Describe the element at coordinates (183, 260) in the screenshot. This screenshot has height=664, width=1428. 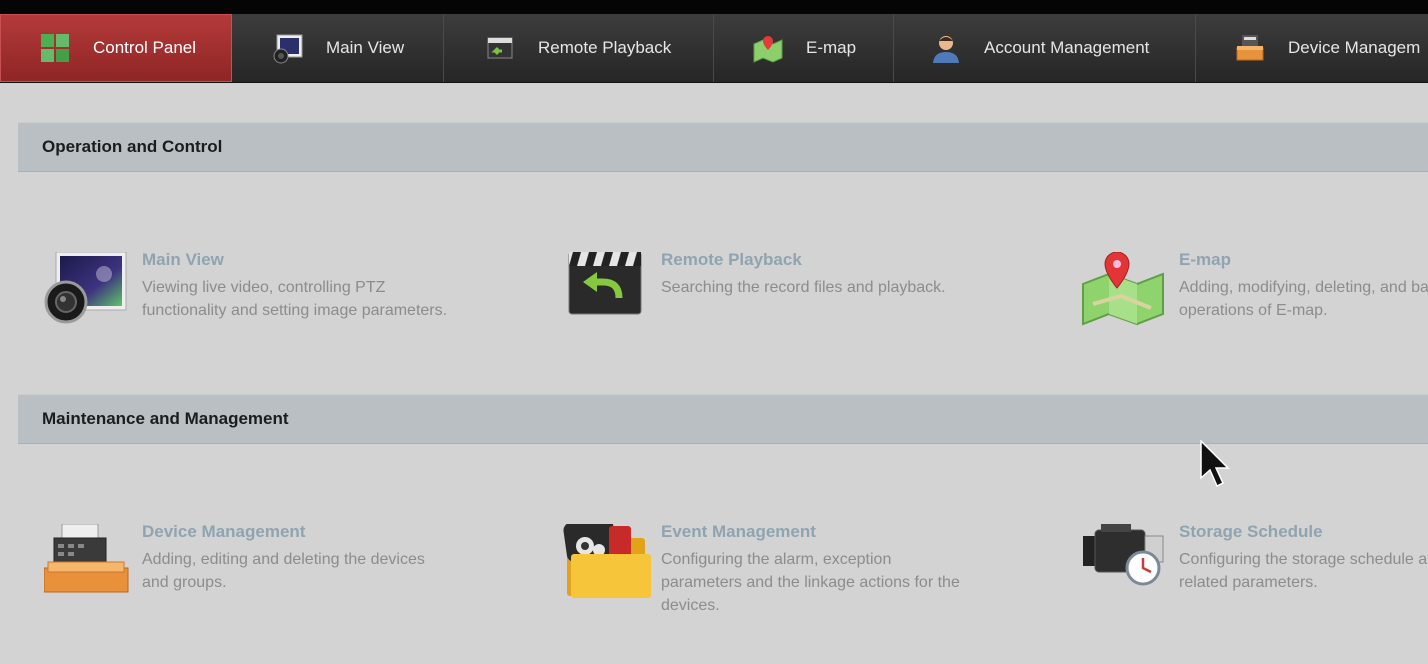
I see `card-title: Main View` at that location.